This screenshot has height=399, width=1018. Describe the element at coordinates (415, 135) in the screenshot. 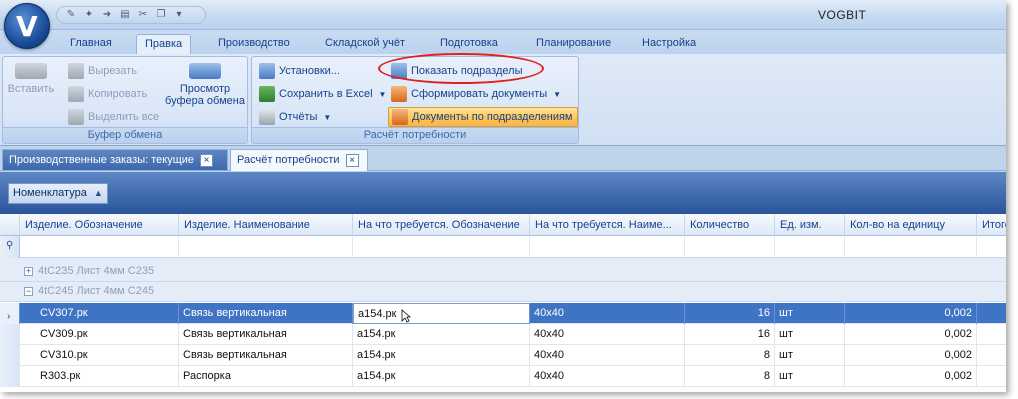

I see `needs-group-caption: Расчёт потребности` at that location.